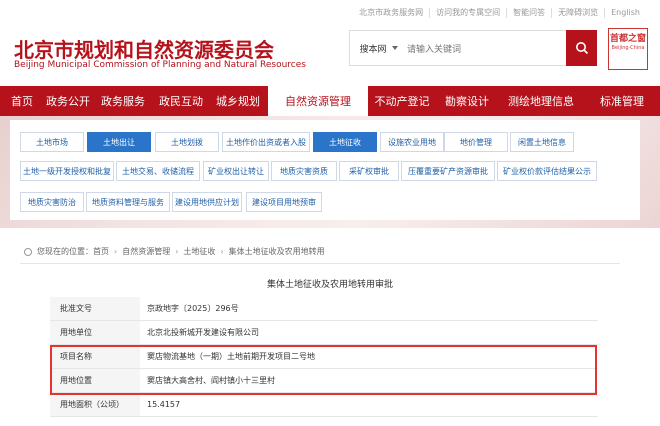  I want to click on seal-text: 首都之窗, so click(627, 39).